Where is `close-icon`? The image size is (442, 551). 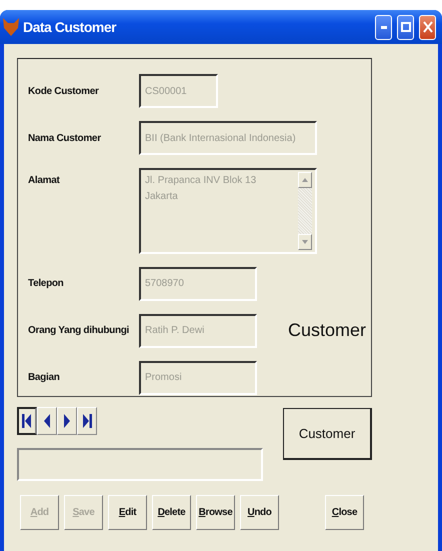
close-icon is located at coordinates (427, 27).